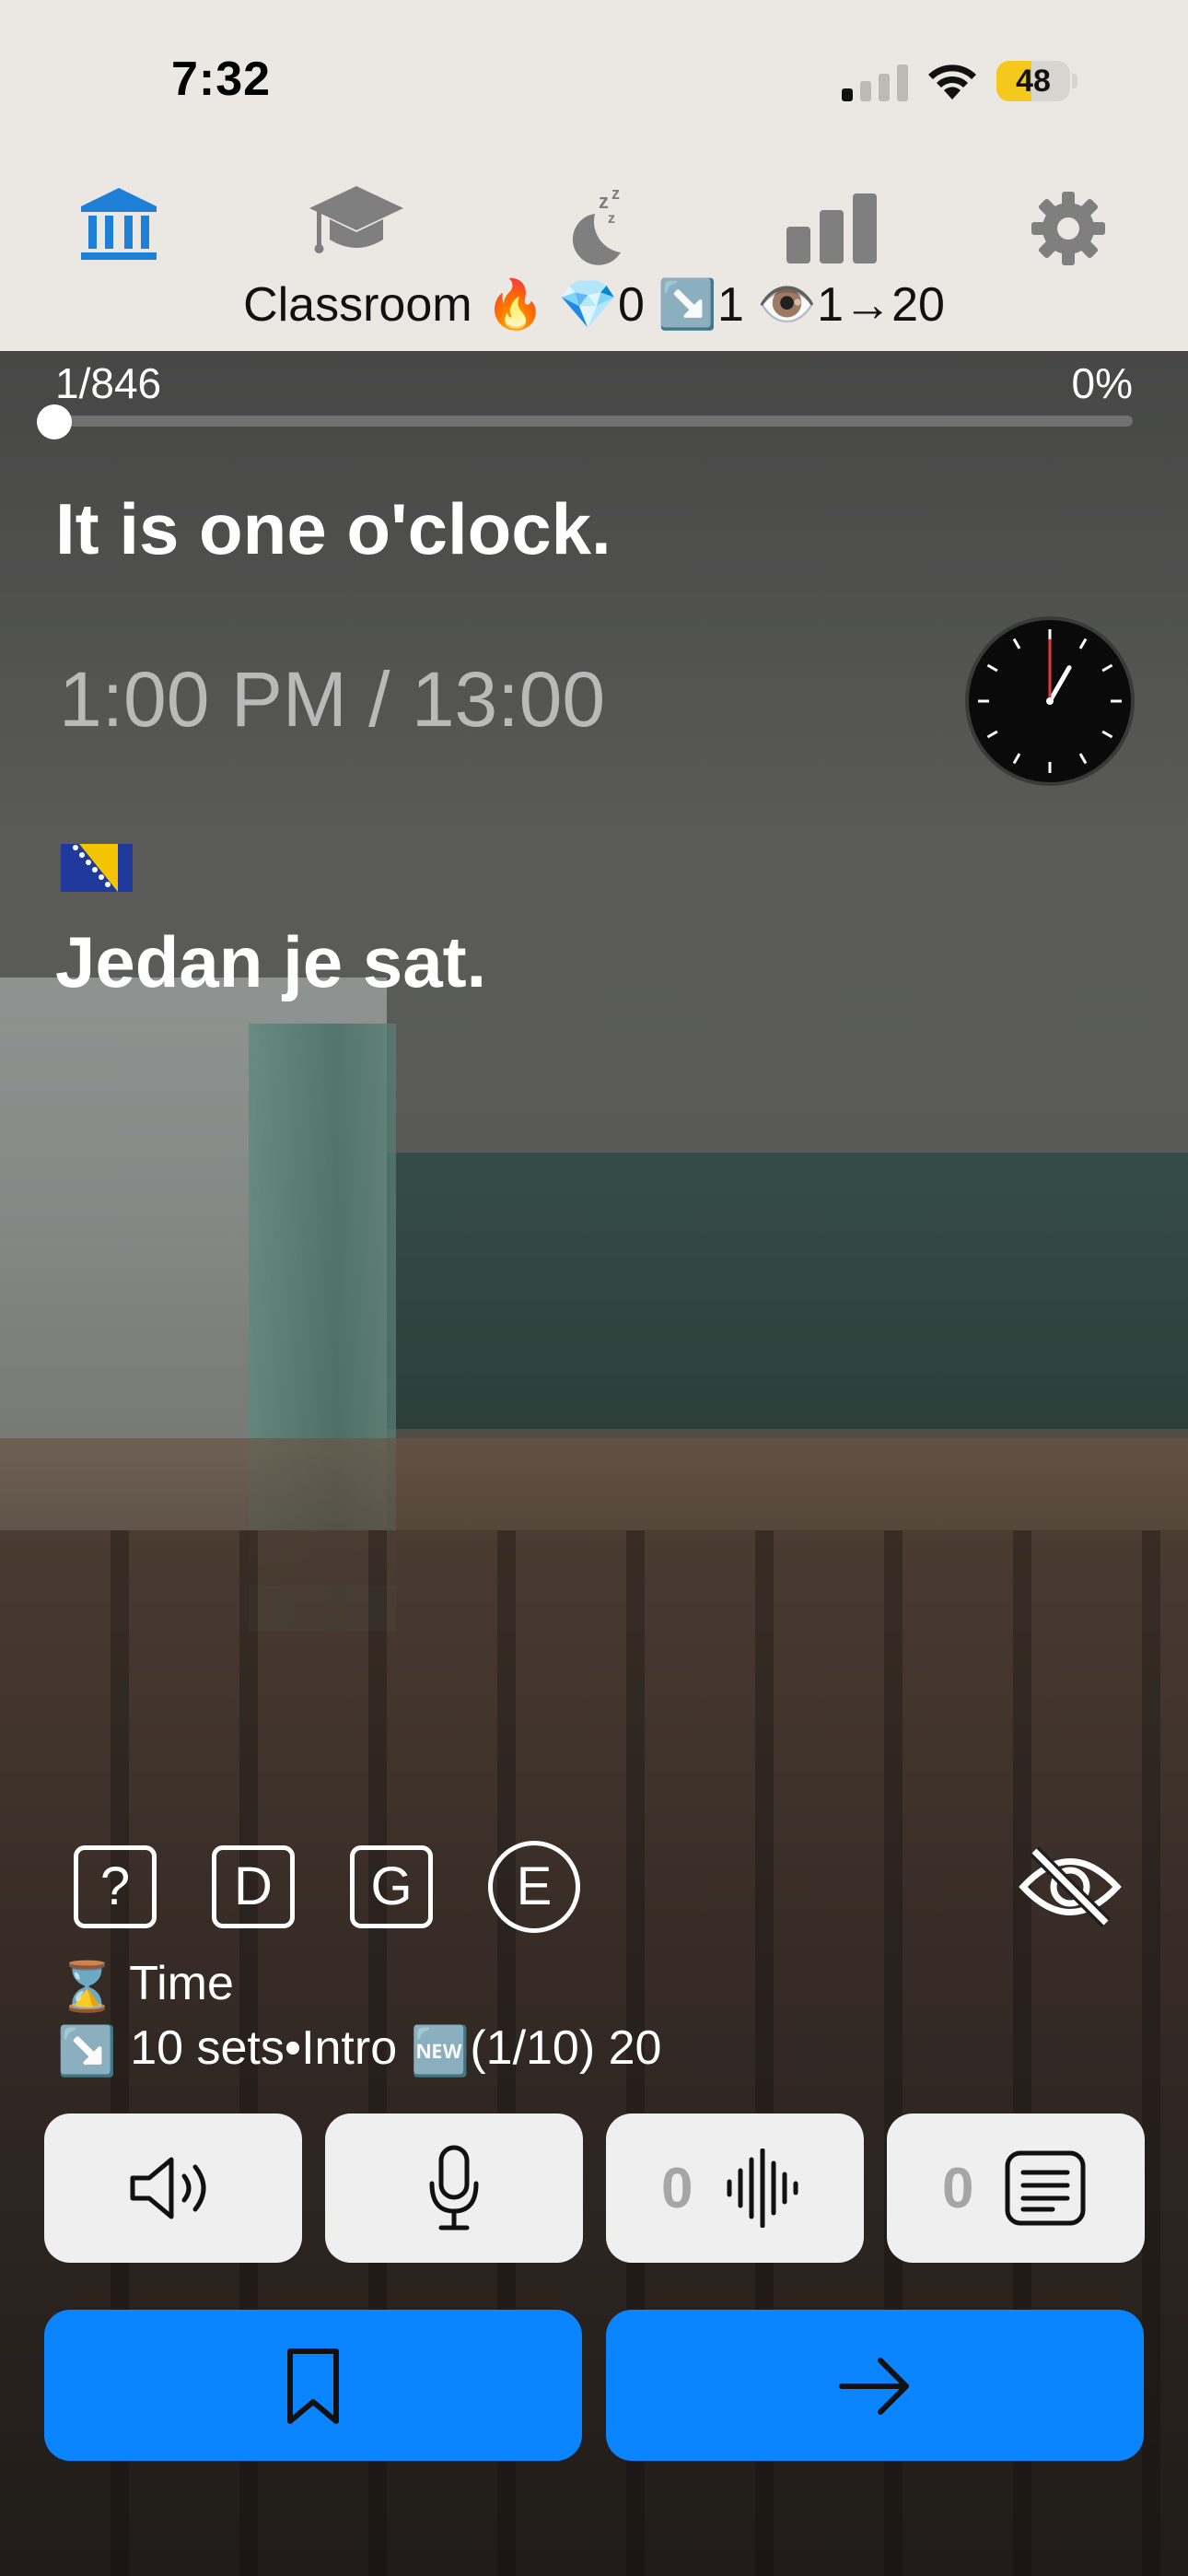 The image size is (1188, 2576). I want to click on bookmark-icon, so click(313, 2386).